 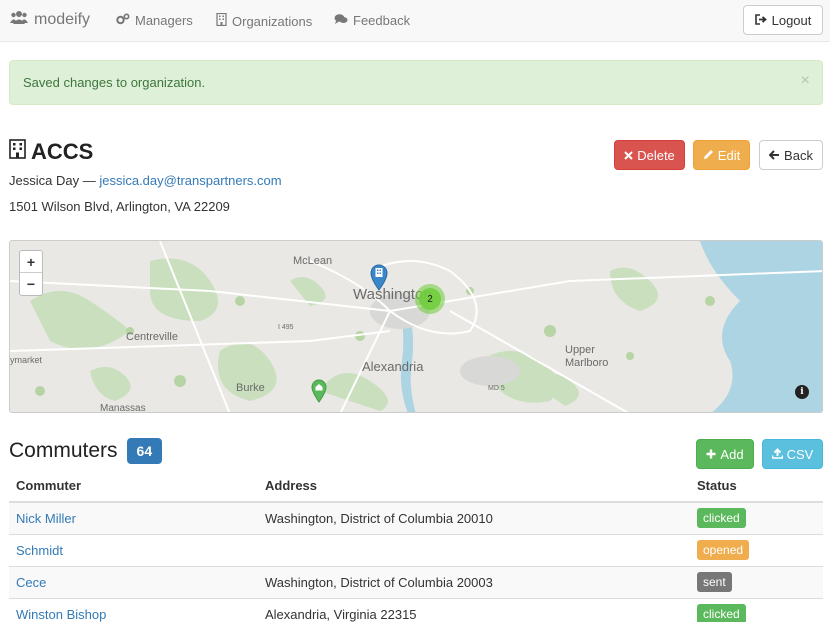 I want to click on organization-marker-icon, so click(x=379, y=278).